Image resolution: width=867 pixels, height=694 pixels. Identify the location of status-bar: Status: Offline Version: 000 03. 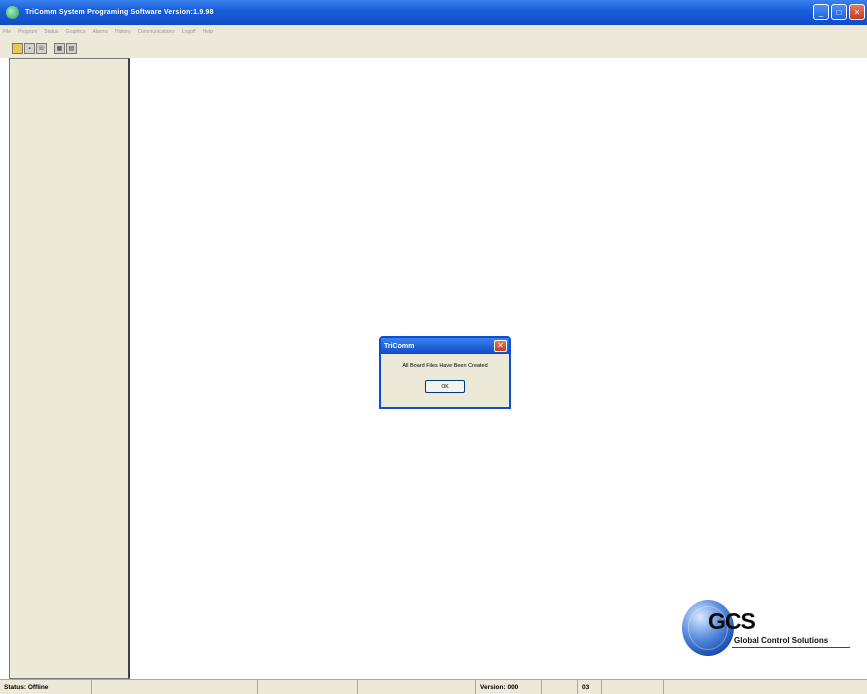
(433, 686).